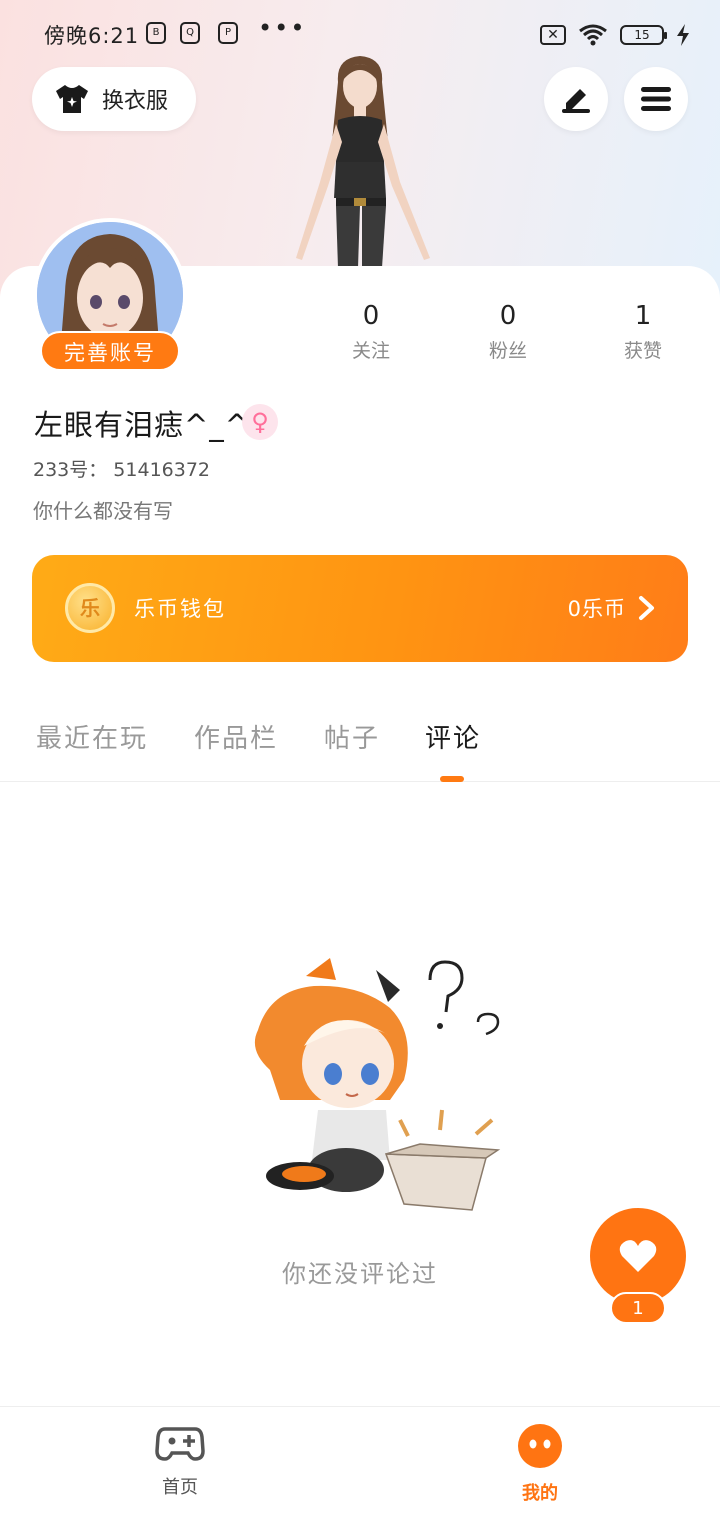 Image resolution: width=720 pixels, height=1520 pixels. What do you see at coordinates (638, 1308) in the screenshot?
I see `like-count-badge: 1` at bounding box center [638, 1308].